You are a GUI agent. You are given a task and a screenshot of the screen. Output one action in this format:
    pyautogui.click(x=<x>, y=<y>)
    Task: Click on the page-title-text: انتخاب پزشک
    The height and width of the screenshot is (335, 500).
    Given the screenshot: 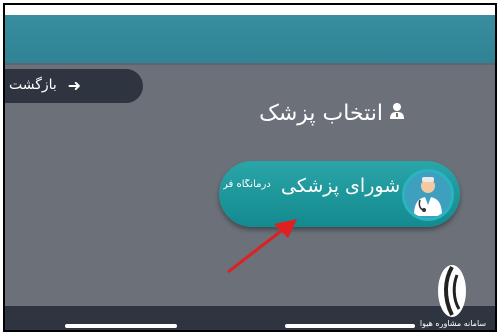 What is the action you would take?
    pyautogui.click(x=321, y=113)
    